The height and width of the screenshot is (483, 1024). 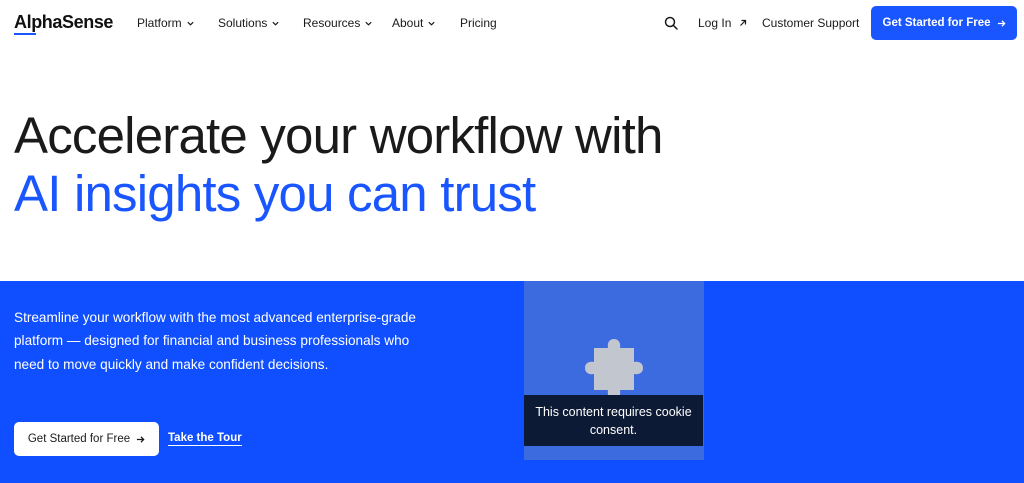 I want to click on logo: AlphaSense, so click(x=64, y=23).